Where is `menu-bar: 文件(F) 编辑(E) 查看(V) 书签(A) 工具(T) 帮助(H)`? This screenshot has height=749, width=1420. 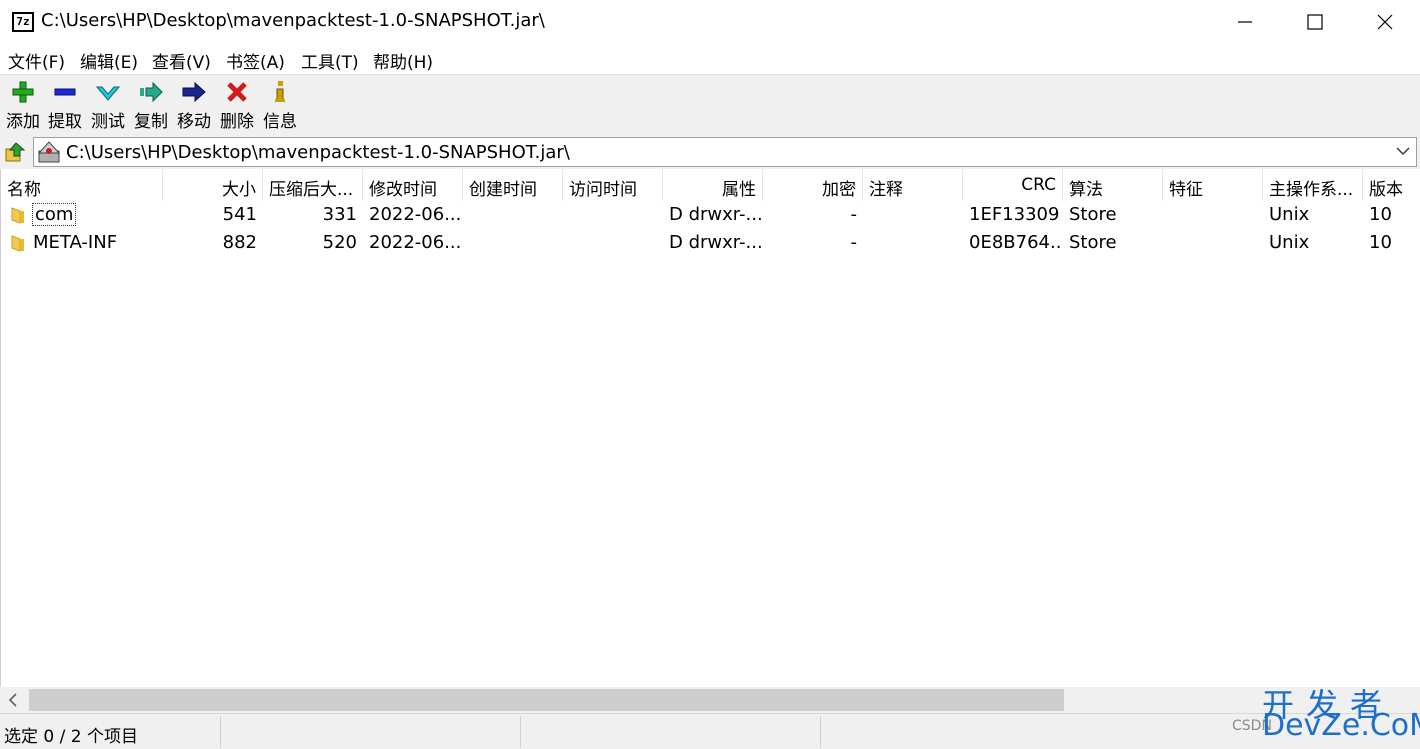
menu-bar: 文件(F) 编辑(E) 查看(V) 书签(A) 工具(T) 帮助(H) is located at coordinates (710, 59).